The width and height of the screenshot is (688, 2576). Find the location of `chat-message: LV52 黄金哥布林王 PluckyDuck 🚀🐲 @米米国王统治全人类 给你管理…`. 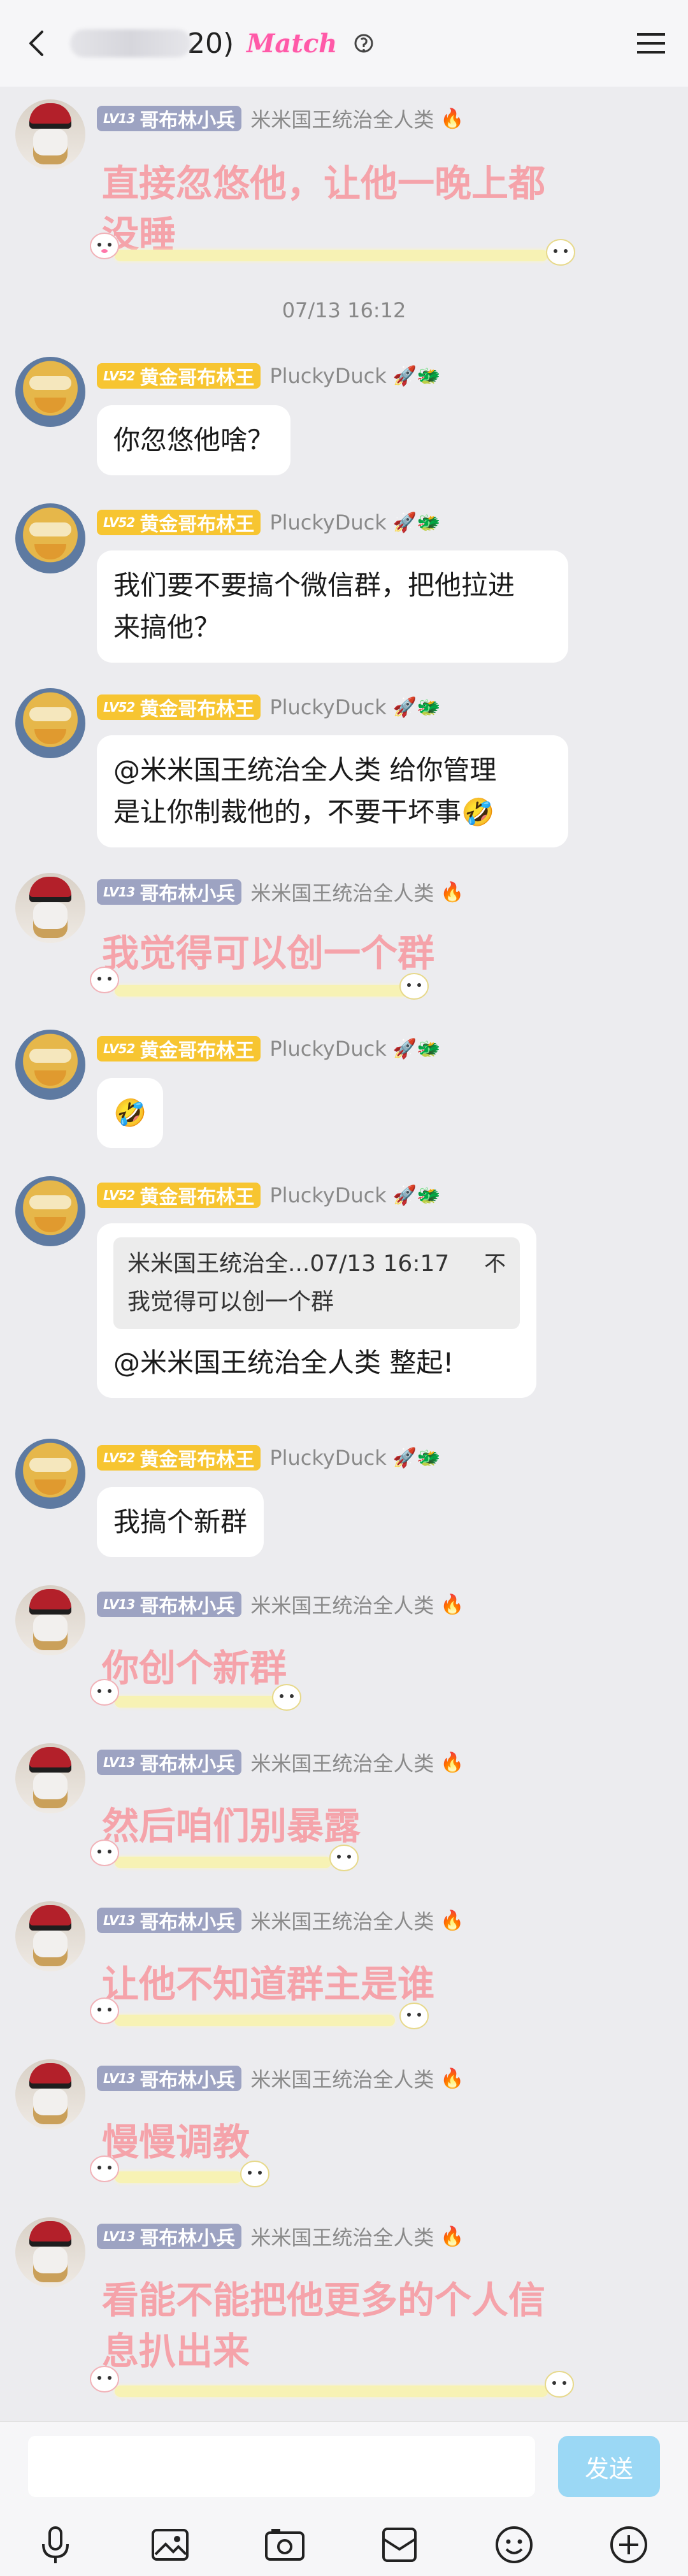

chat-message: LV52 黄金哥布林王 PluckyDuck 🚀🐲 @米米国王统治全人类 给你管理… is located at coordinates (344, 771).